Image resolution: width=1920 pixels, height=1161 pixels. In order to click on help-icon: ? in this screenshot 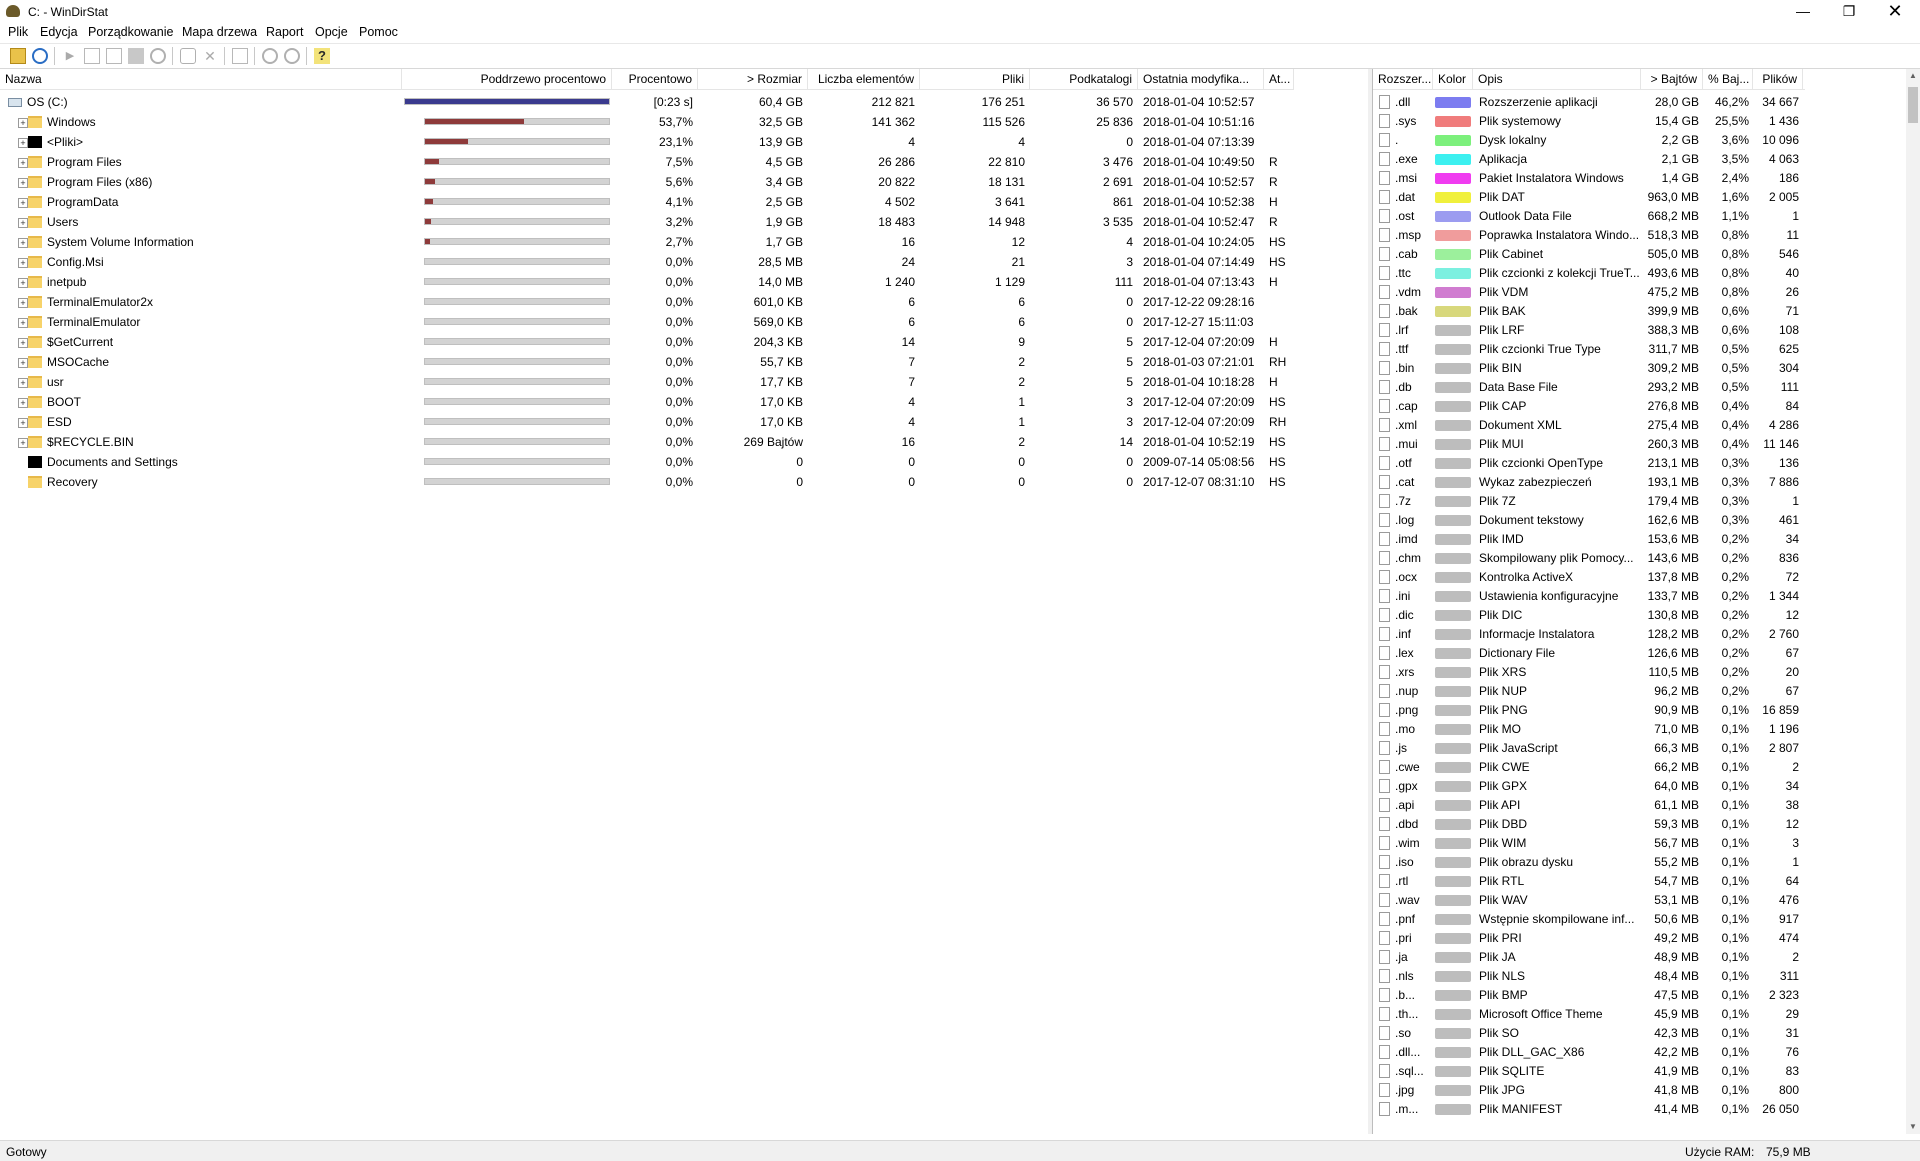, I will do `click(322, 56)`.